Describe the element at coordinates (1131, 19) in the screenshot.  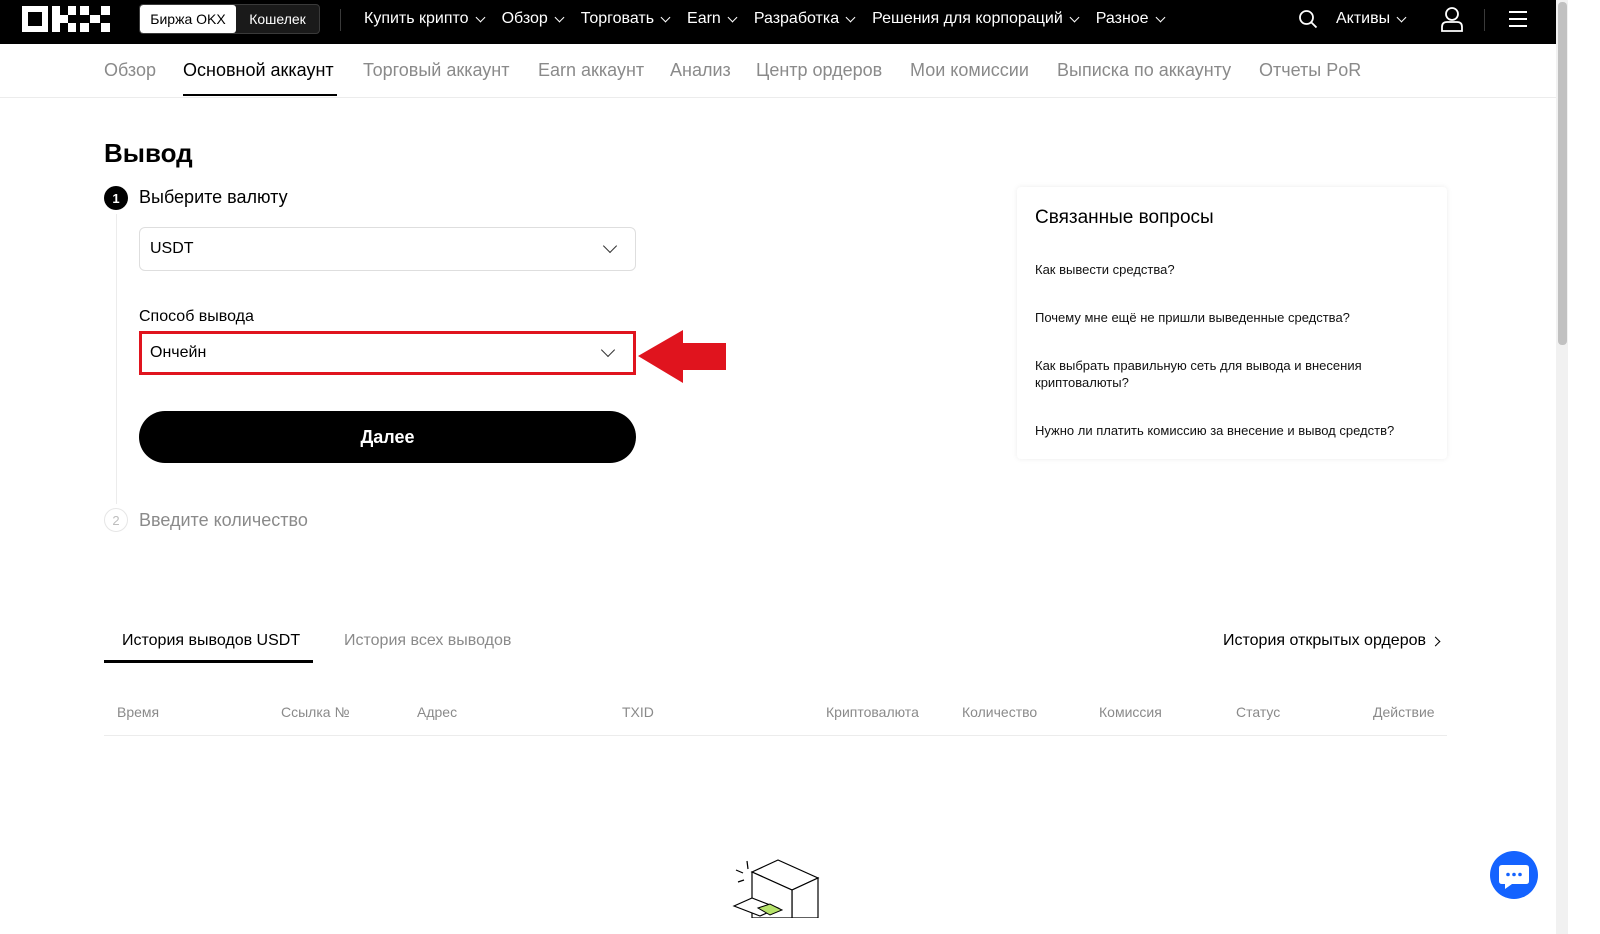
I see `nav-more: Разное` at that location.